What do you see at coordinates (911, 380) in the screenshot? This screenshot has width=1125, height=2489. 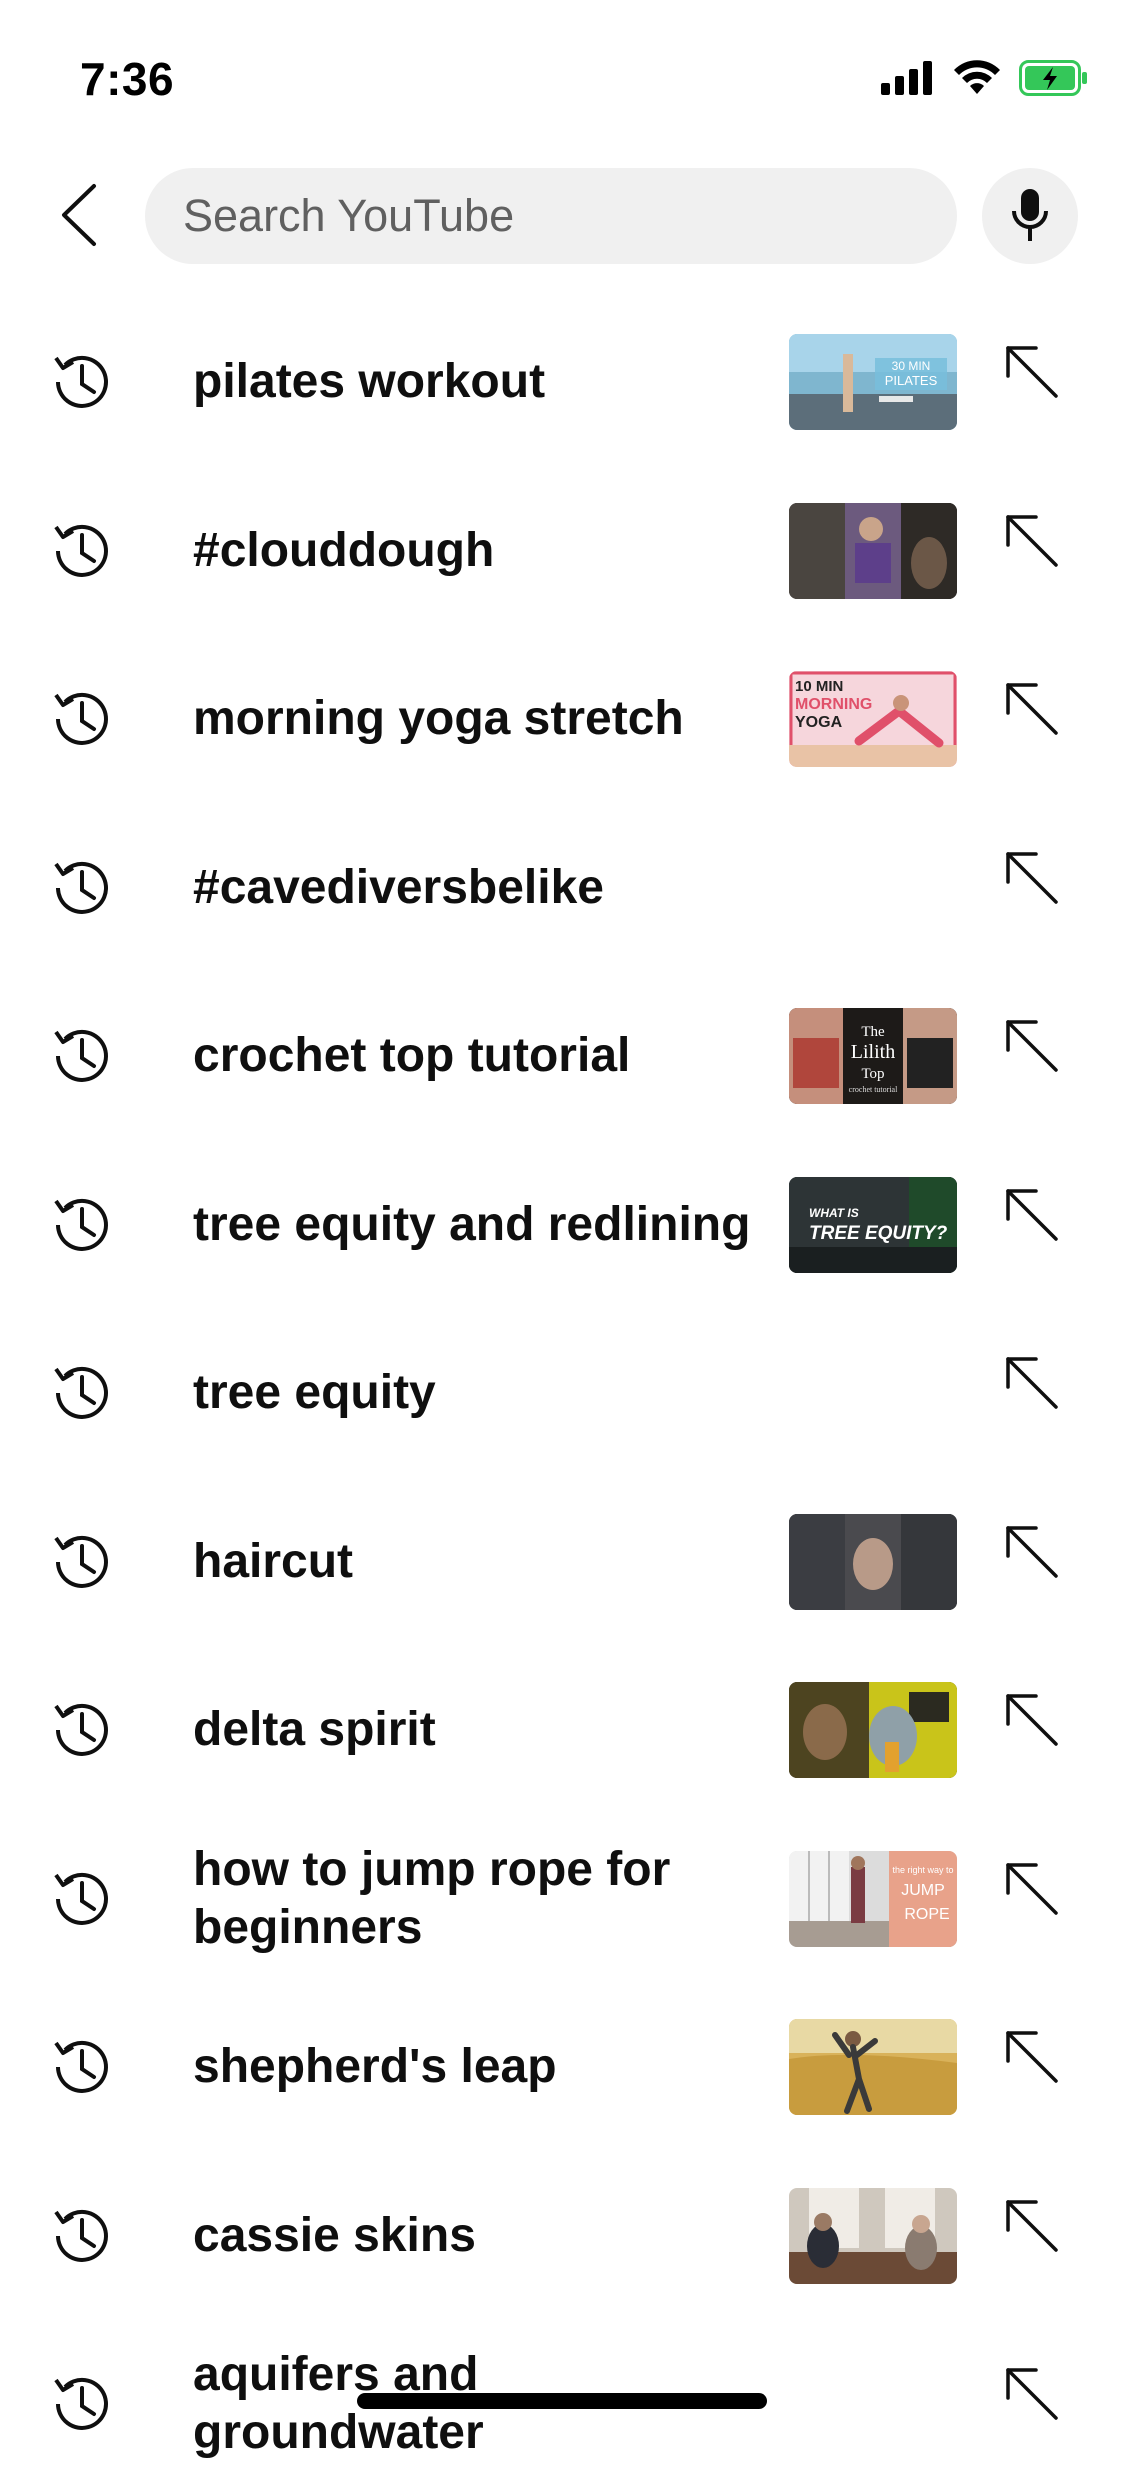 I see `thumbnail-caption: PILATES` at bounding box center [911, 380].